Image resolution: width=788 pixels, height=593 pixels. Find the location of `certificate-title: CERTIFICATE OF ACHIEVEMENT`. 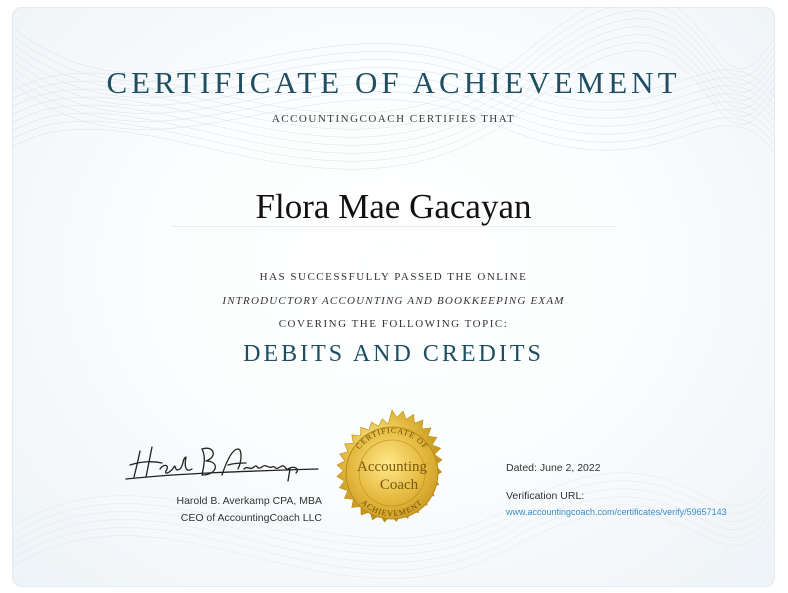

certificate-title: CERTIFICATE OF ACHIEVEMENT is located at coordinates (393, 82).